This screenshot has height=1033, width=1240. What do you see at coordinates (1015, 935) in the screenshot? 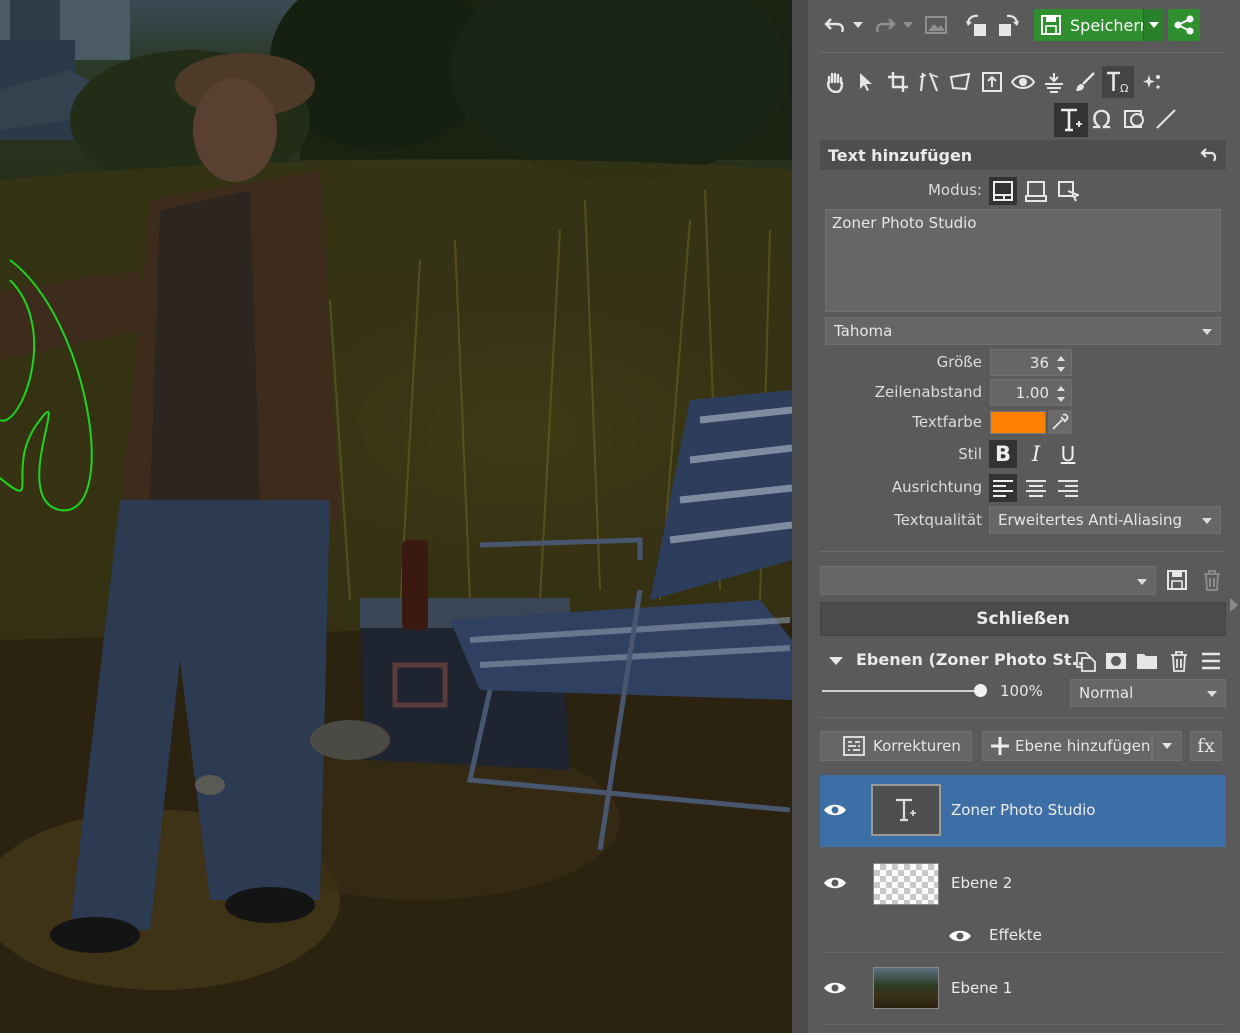
I see `effects-label: Effekte` at bounding box center [1015, 935].